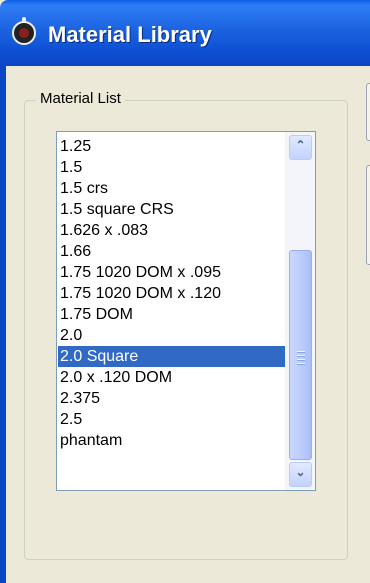 The height and width of the screenshot is (583, 370). Describe the element at coordinates (172, 377) in the screenshot. I see `list-item: 2.0 x .120 DOM` at that location.